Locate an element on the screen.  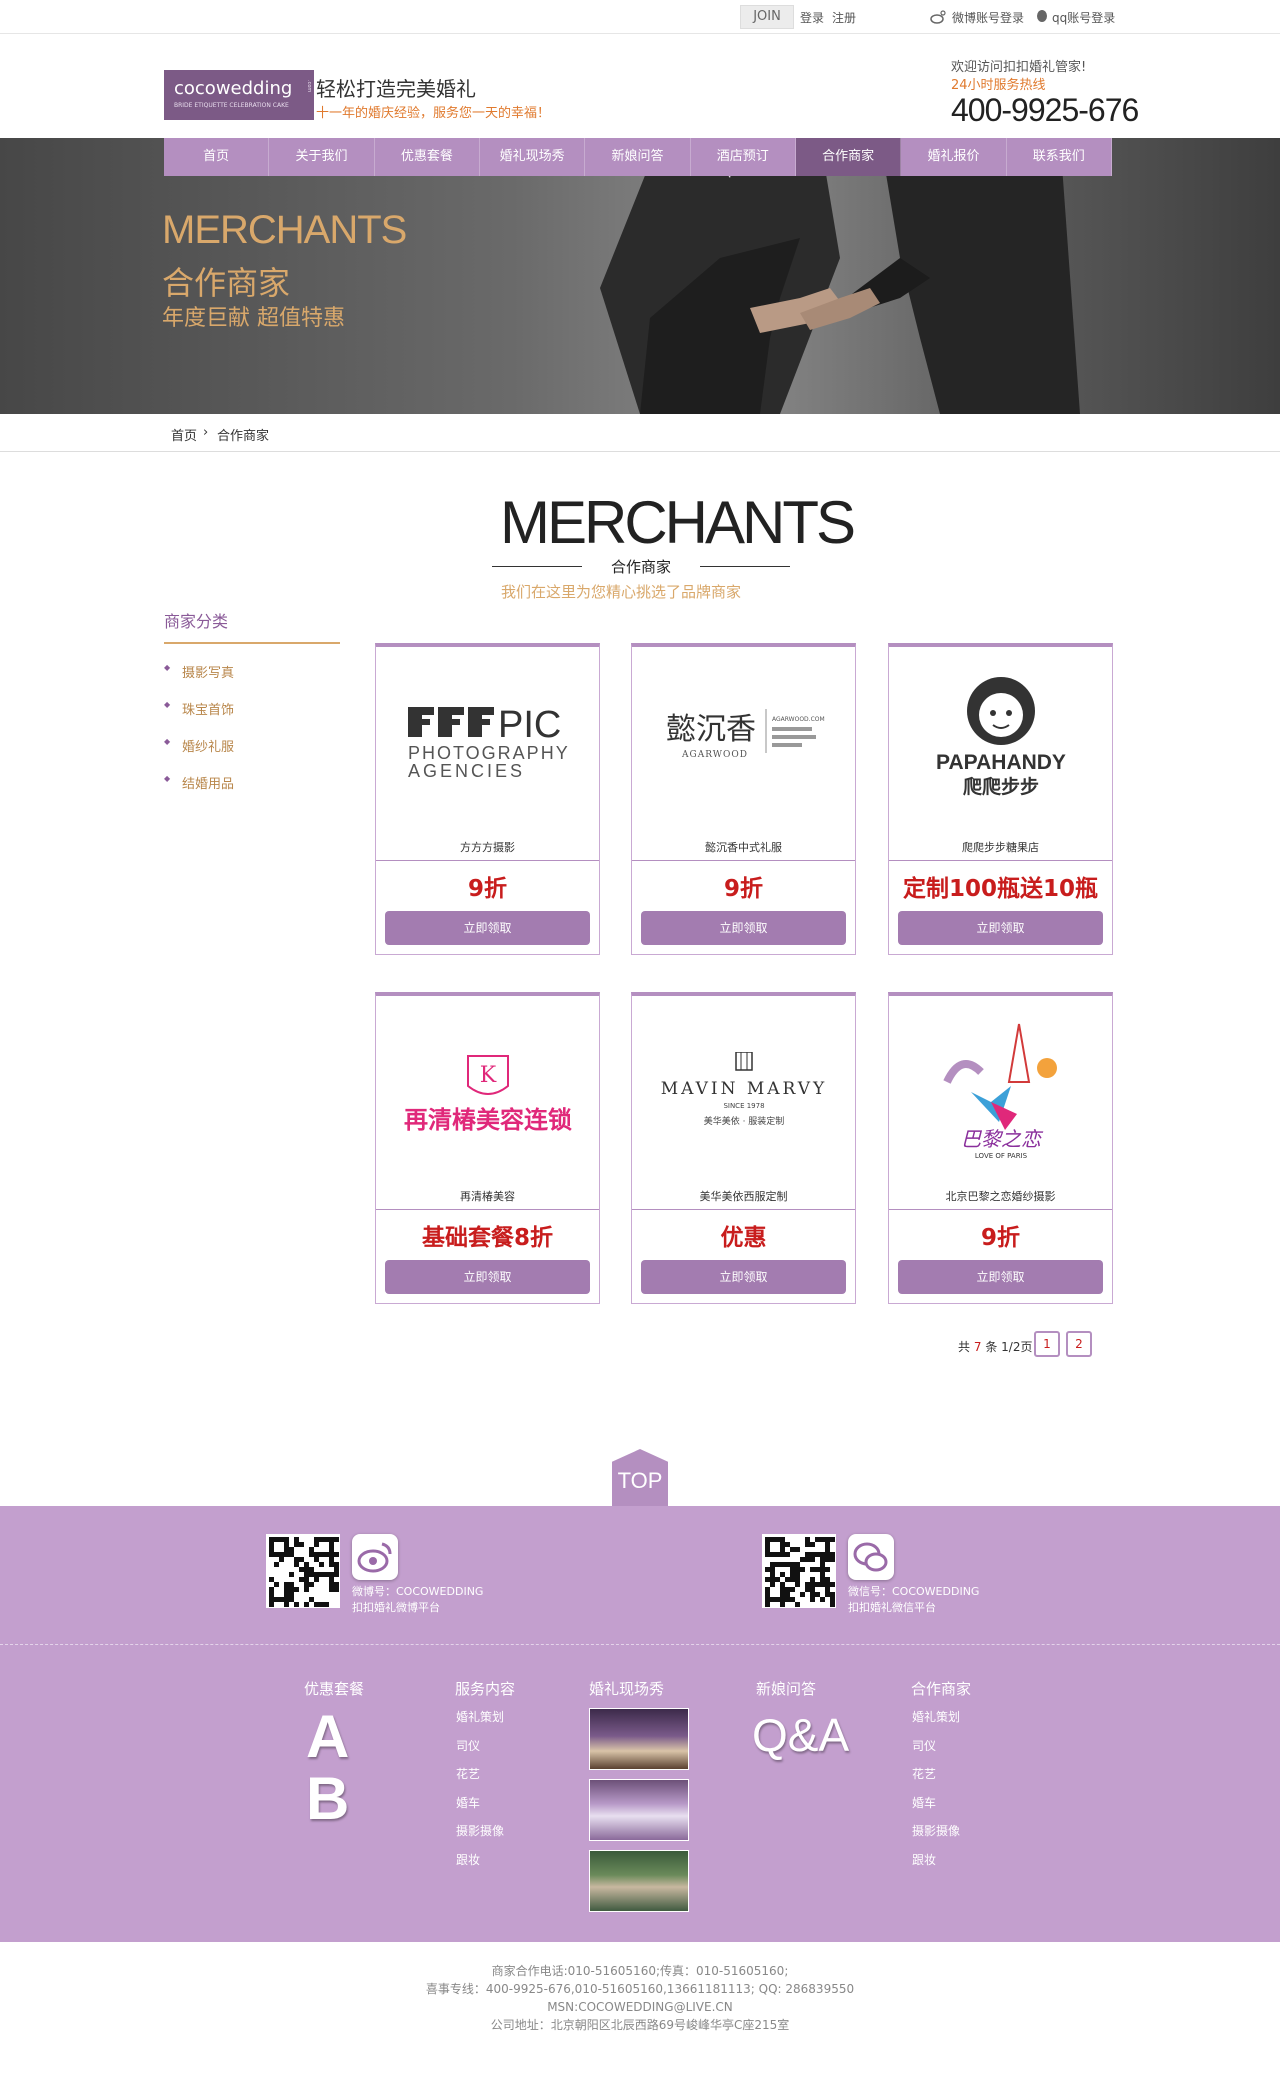
merchant-card: K 再清椿美容连锁 再清椿美容 基础套餐8折 立即领取 is located at coordinates (487, 1148).